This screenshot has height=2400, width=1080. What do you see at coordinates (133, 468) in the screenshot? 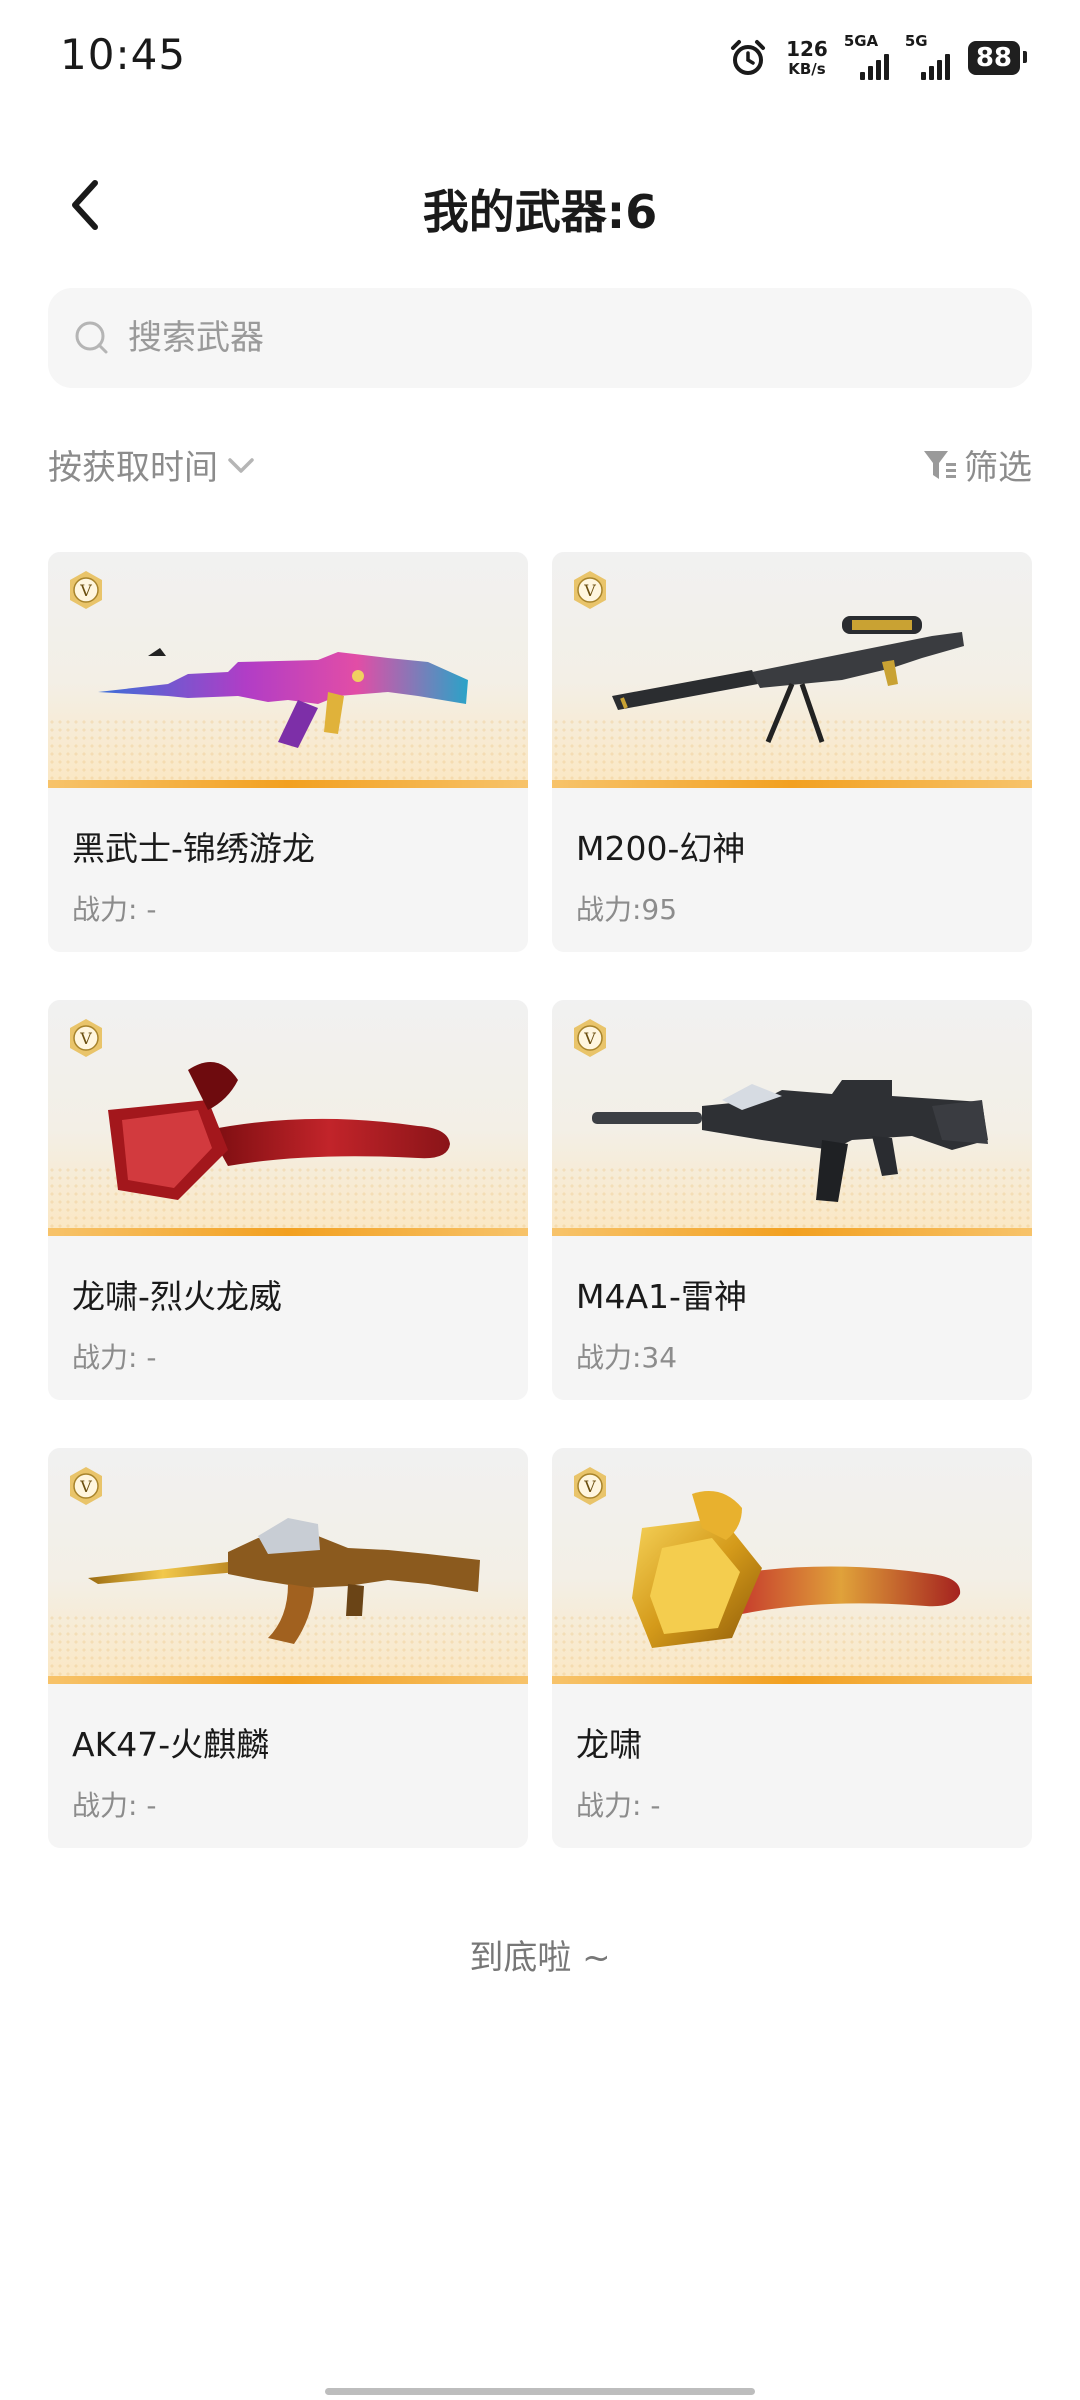
I see `sort-label: 按获取时间` at bounding box center [133, 468].